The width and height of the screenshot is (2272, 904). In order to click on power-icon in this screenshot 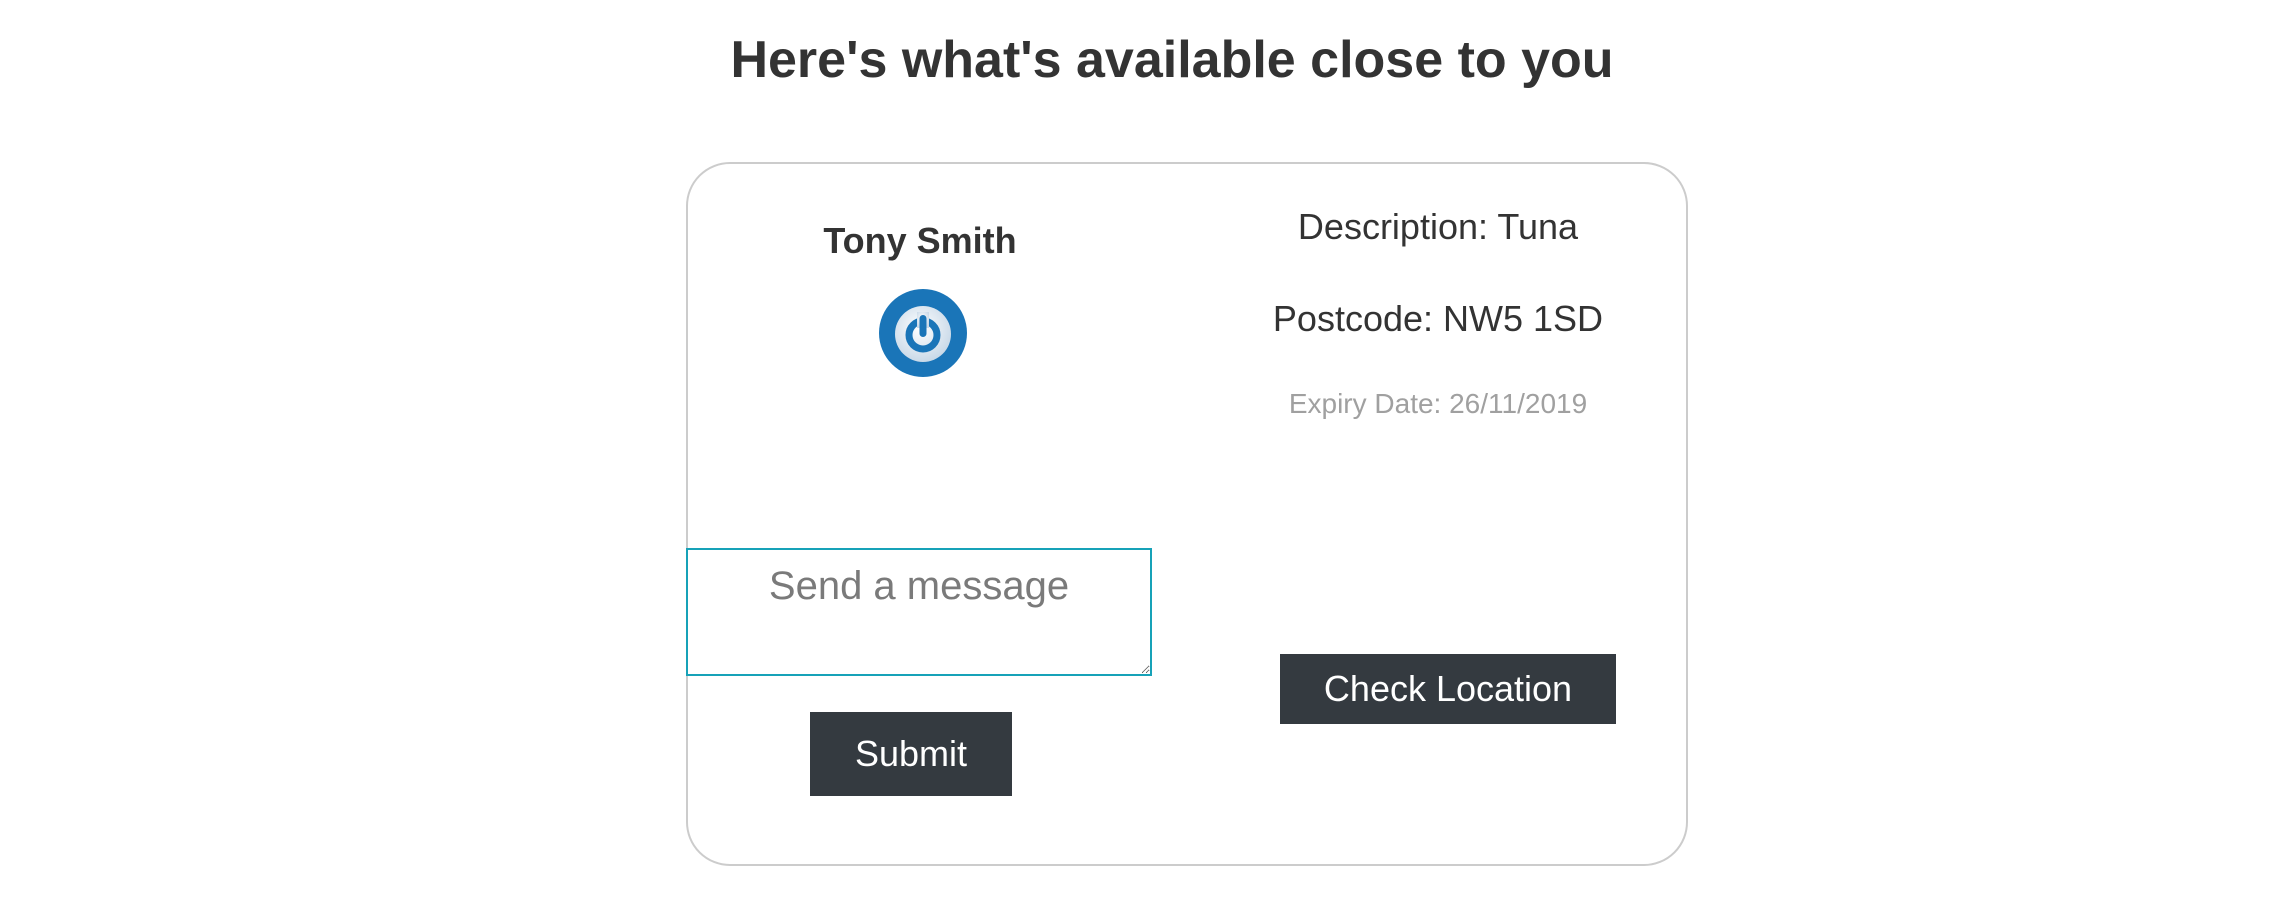, I will do `click(923, 333)`.